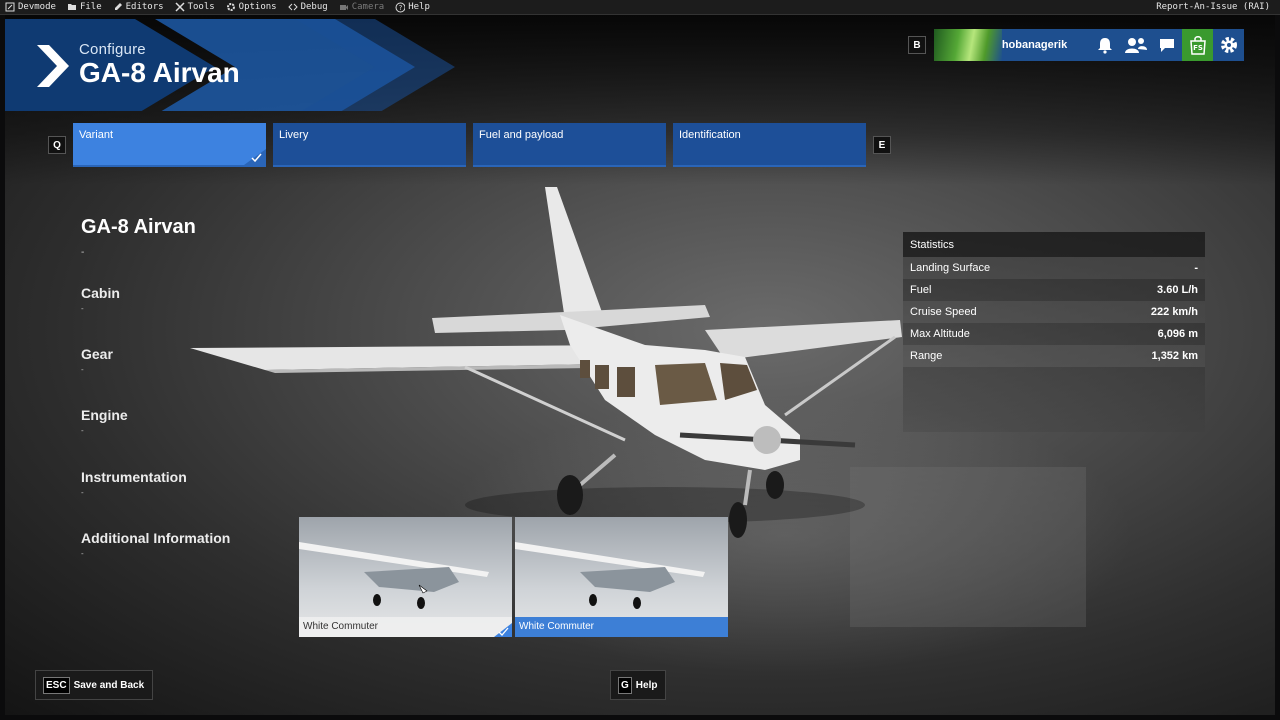 This screenshot has height=720, width=1280. I want to click on section-engine-value: -, so click(82, 430).